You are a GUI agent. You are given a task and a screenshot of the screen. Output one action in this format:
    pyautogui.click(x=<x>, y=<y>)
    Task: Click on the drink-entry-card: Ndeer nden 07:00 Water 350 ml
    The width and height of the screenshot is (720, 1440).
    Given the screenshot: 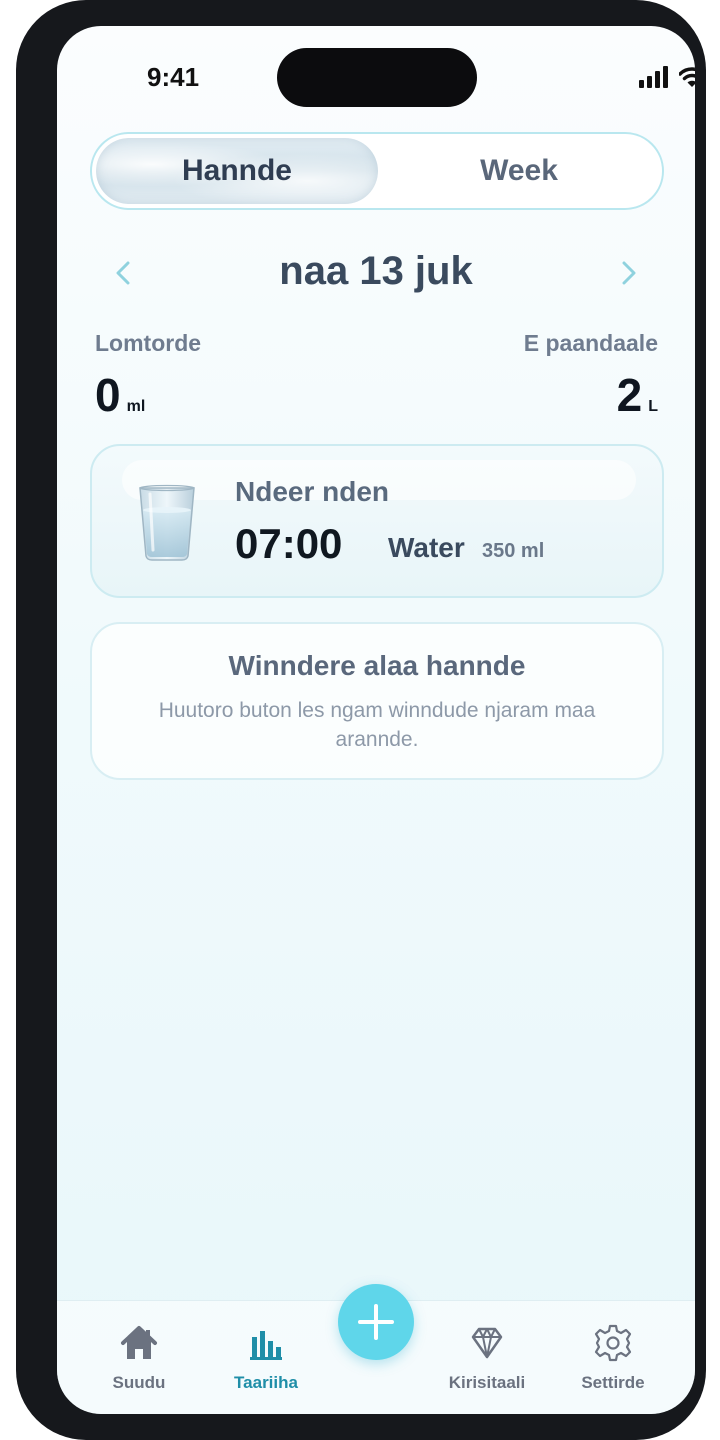 What is the action you would take?
    pyautogui.click(x=377, y=521)
    